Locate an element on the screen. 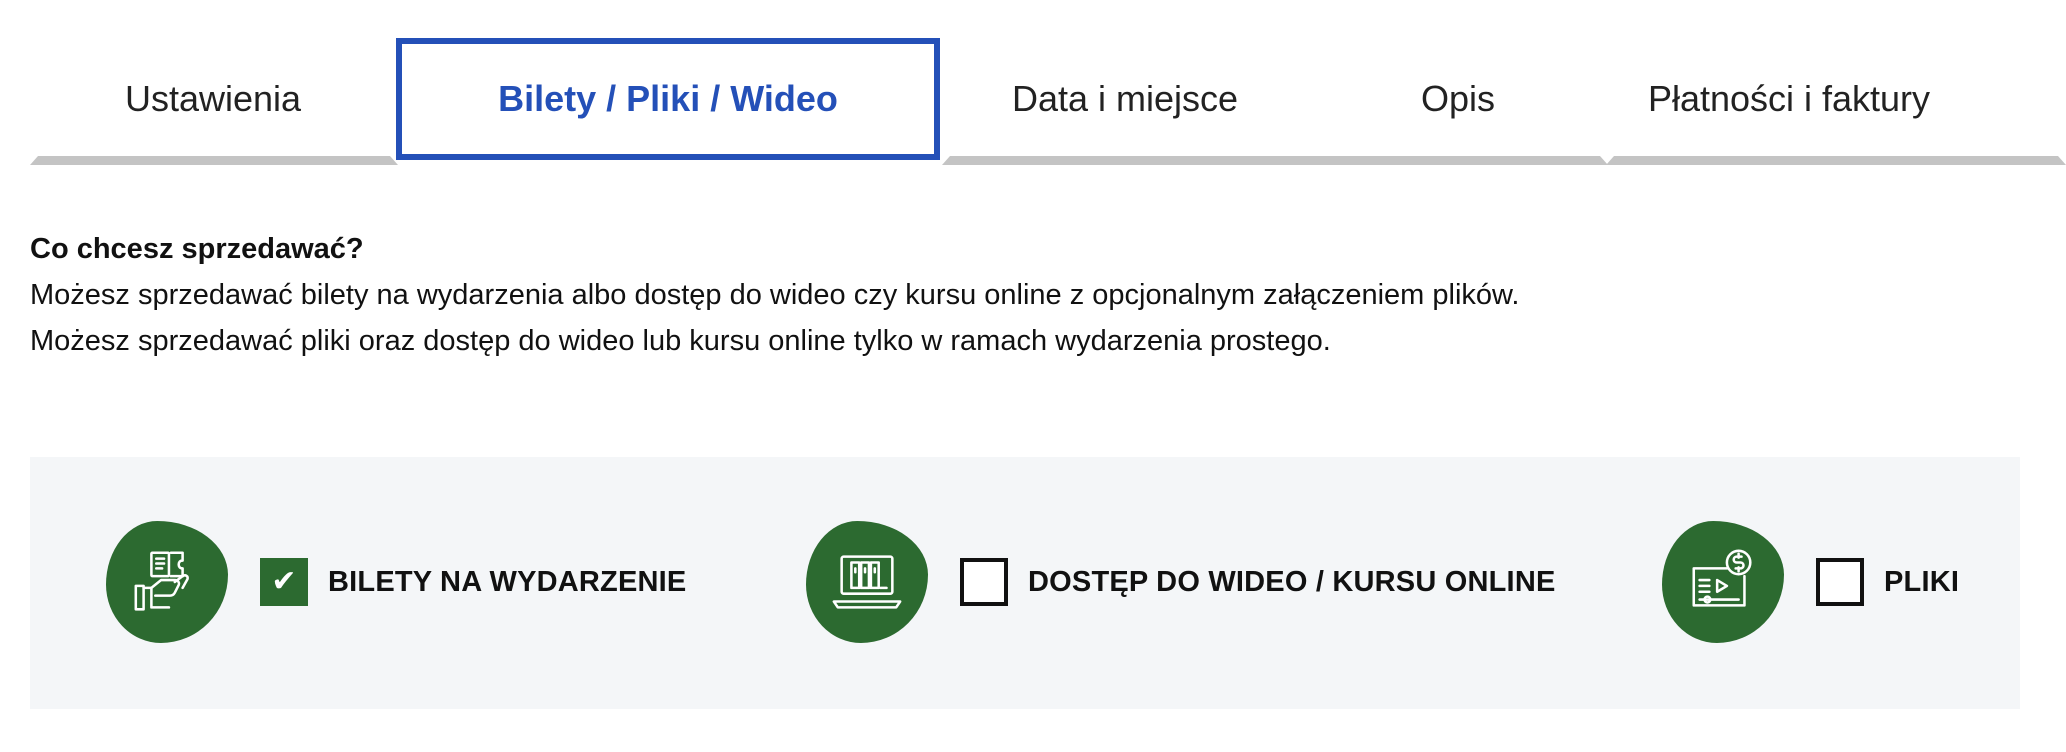 The width and height of the screenshot is (2066, 752). option-pliki: PLIKI is located at coordinates (1810, 582).